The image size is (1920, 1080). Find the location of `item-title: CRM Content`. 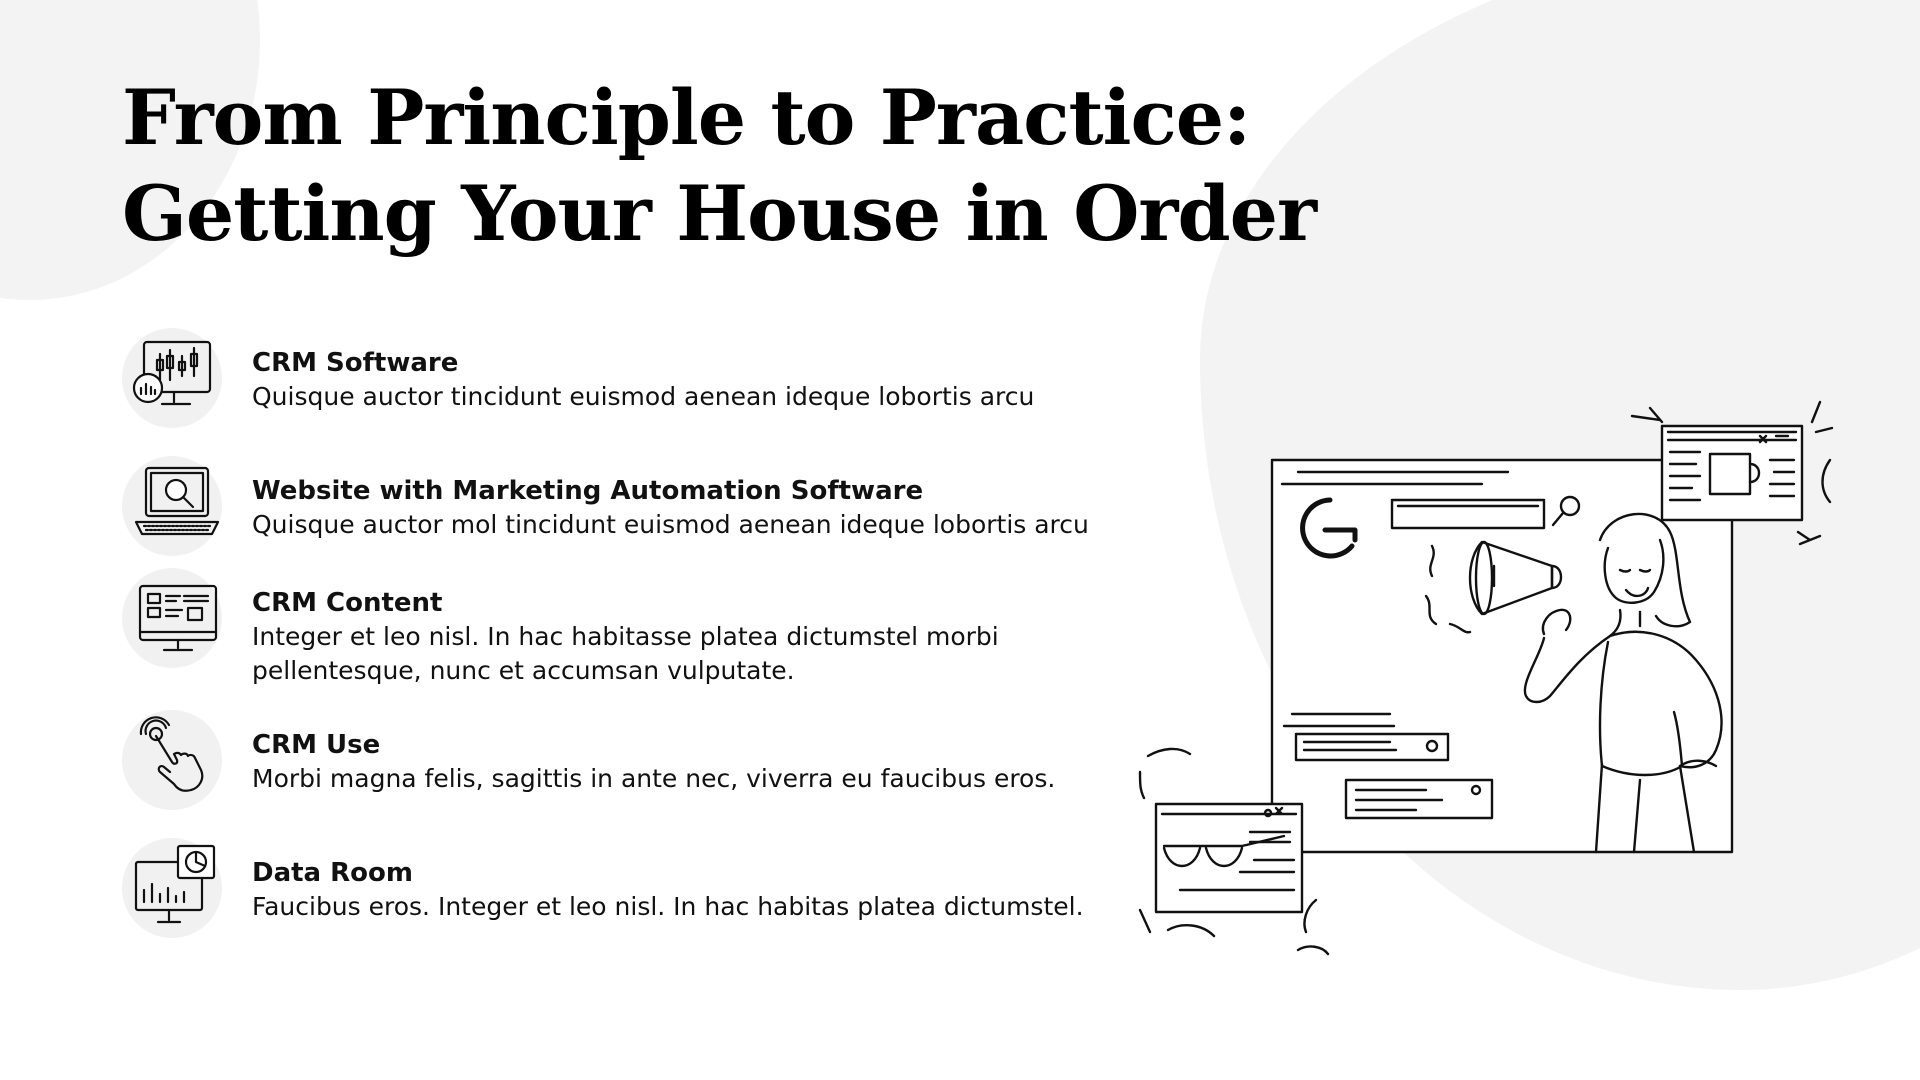

item-title: CRM Content is located at coordinates (347, 603).